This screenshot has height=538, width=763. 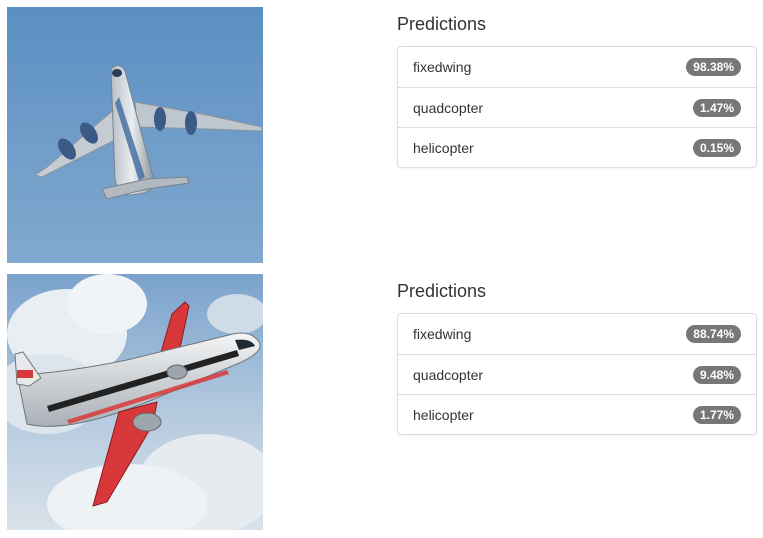 I want to click on confidence-badge: 98.38%, so click(x=713, y=67).